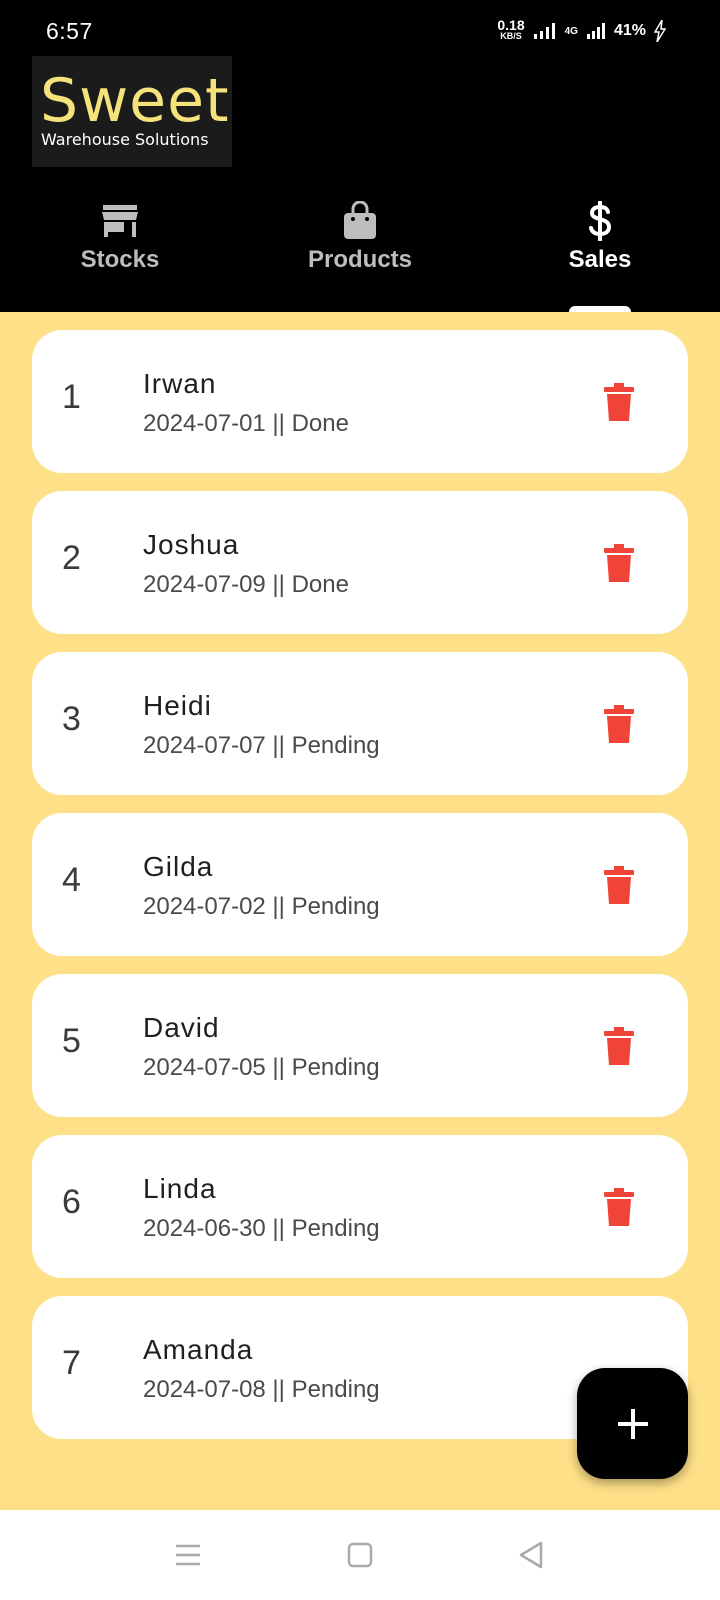 The image size is (720, 1600). I want to click on tab-stocks-label: Stocks, so click(120, 259).